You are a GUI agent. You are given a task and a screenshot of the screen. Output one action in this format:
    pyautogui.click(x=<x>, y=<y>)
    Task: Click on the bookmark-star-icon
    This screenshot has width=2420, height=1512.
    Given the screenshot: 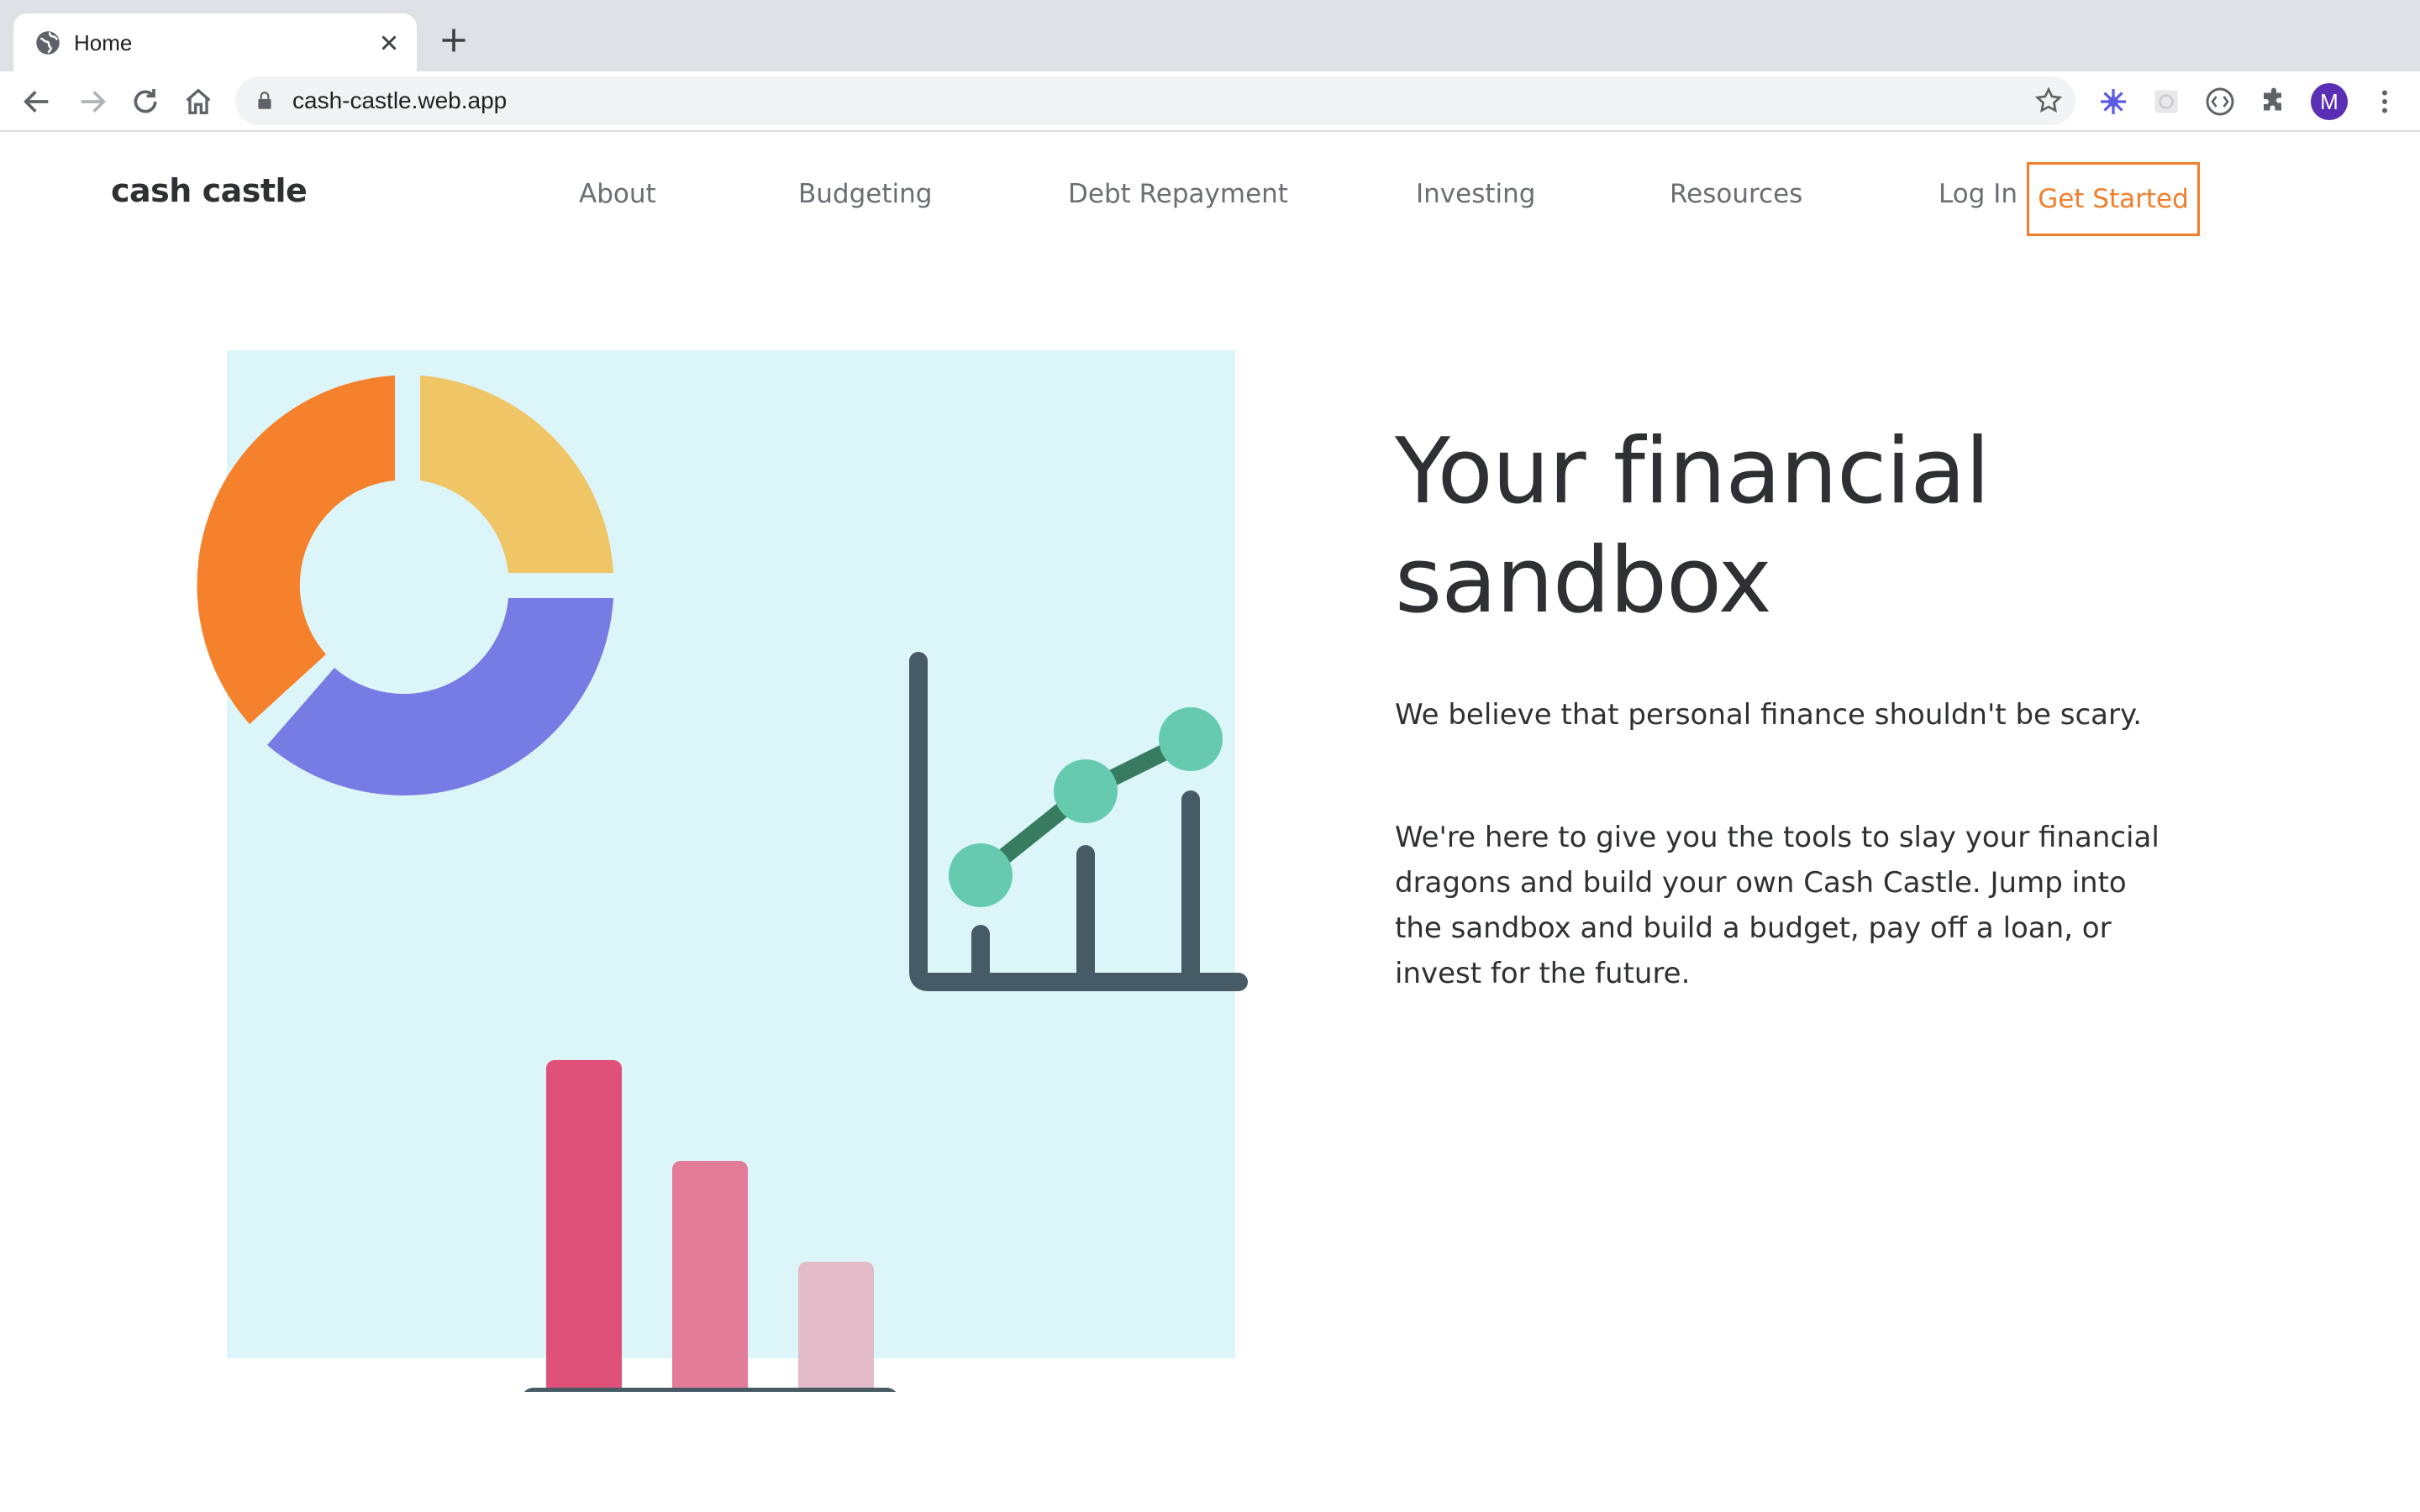 What is the action you would take?
    pyautogui.click(x=2048, y=101)
    